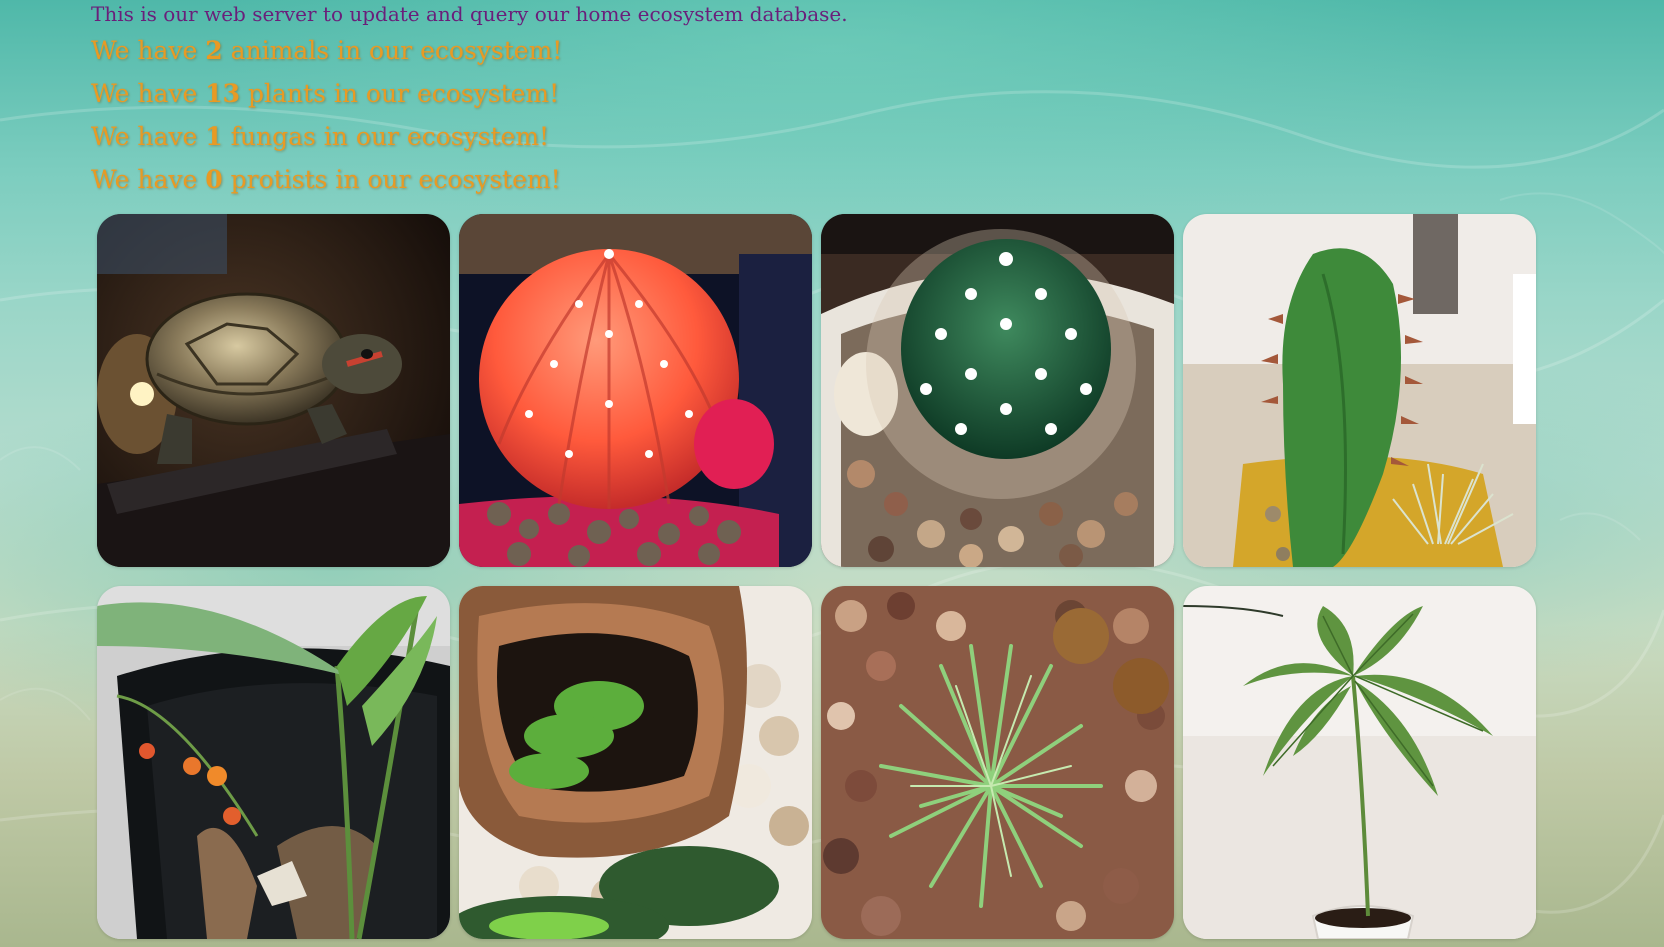  What do you see at coordinates (1359, 390) in the screenshot?
I see `succulent-photo` at bounding box center [1359, 390].